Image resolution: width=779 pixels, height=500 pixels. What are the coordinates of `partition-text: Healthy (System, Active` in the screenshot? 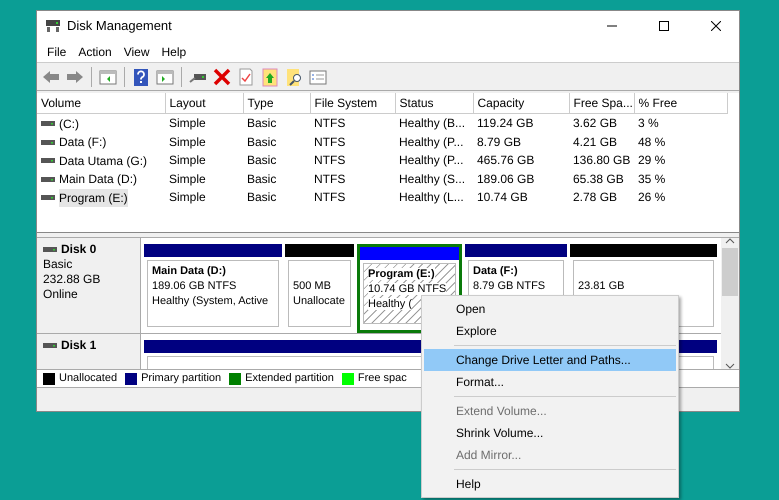 It's located at (210, 301).